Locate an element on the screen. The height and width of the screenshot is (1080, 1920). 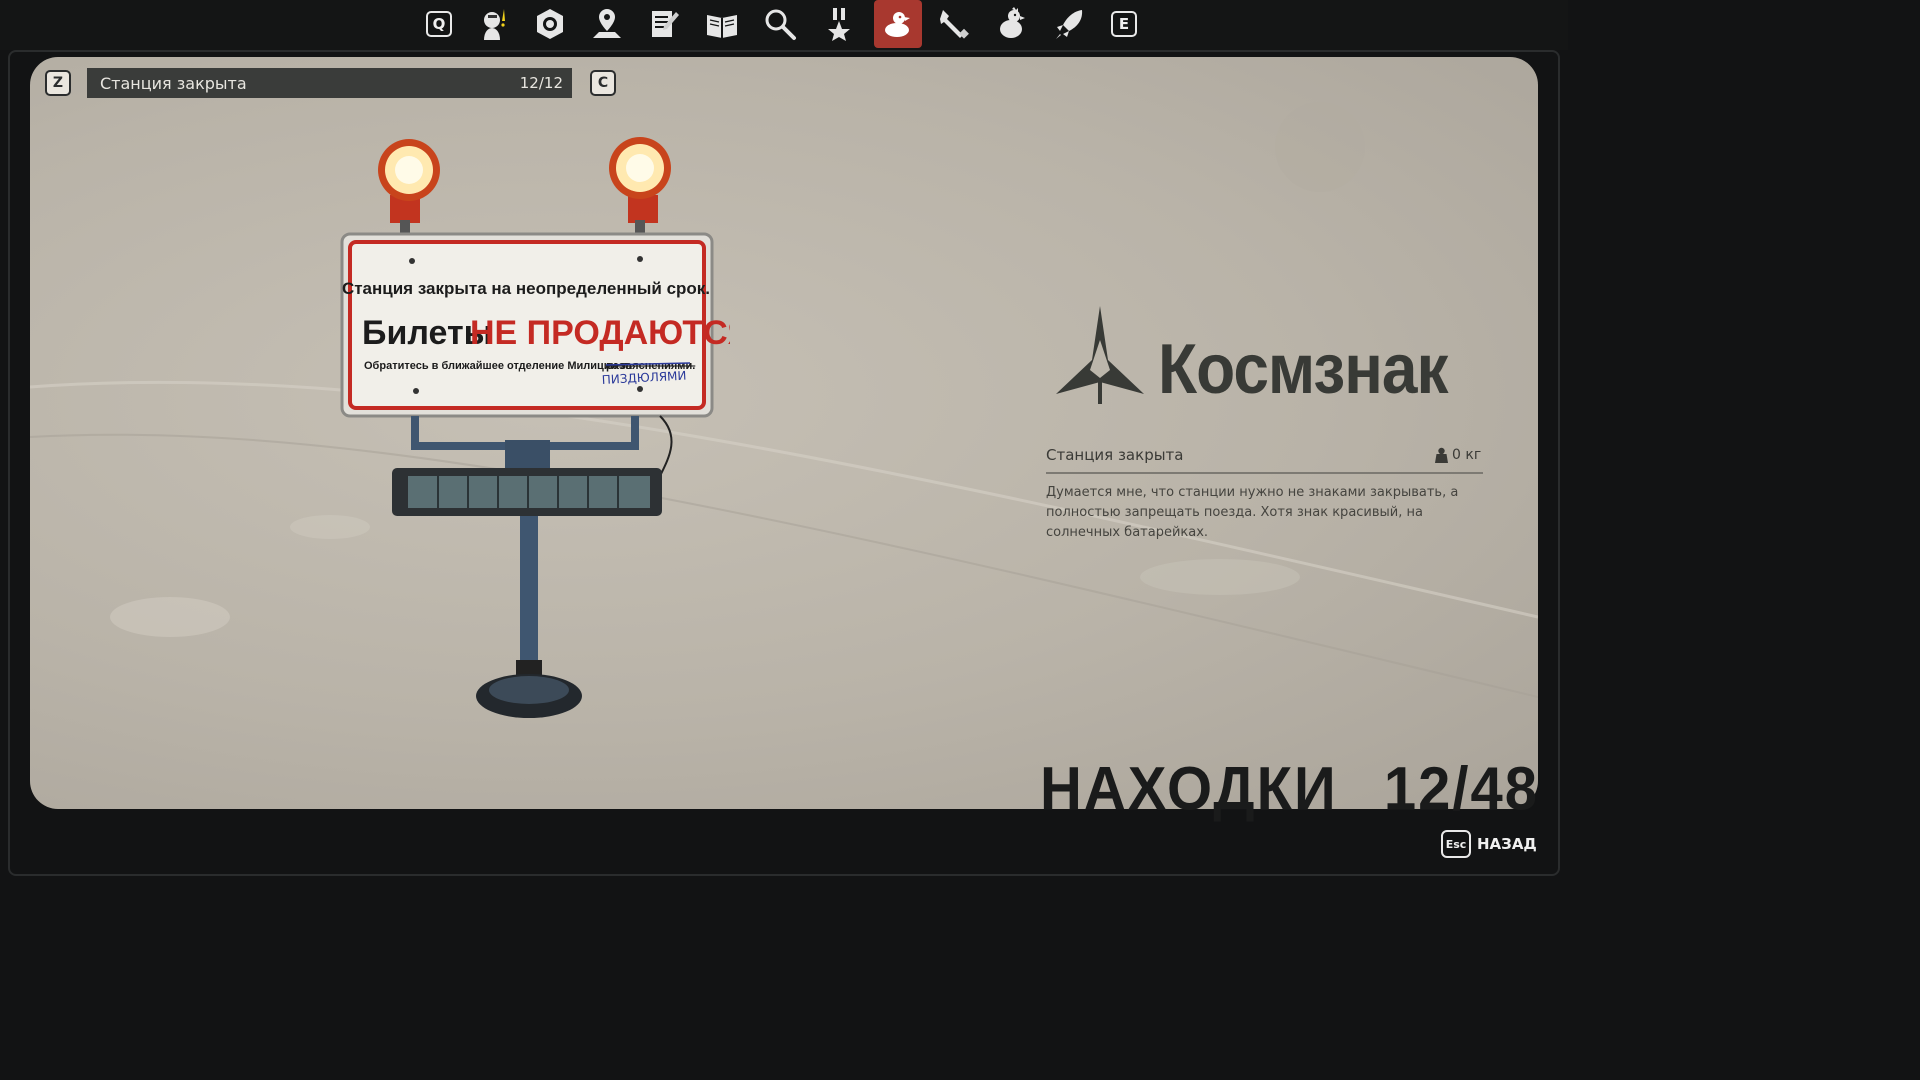
sign-line-1: Станция закрыта на неопределенный срок. is located at coordinates (526, 288).